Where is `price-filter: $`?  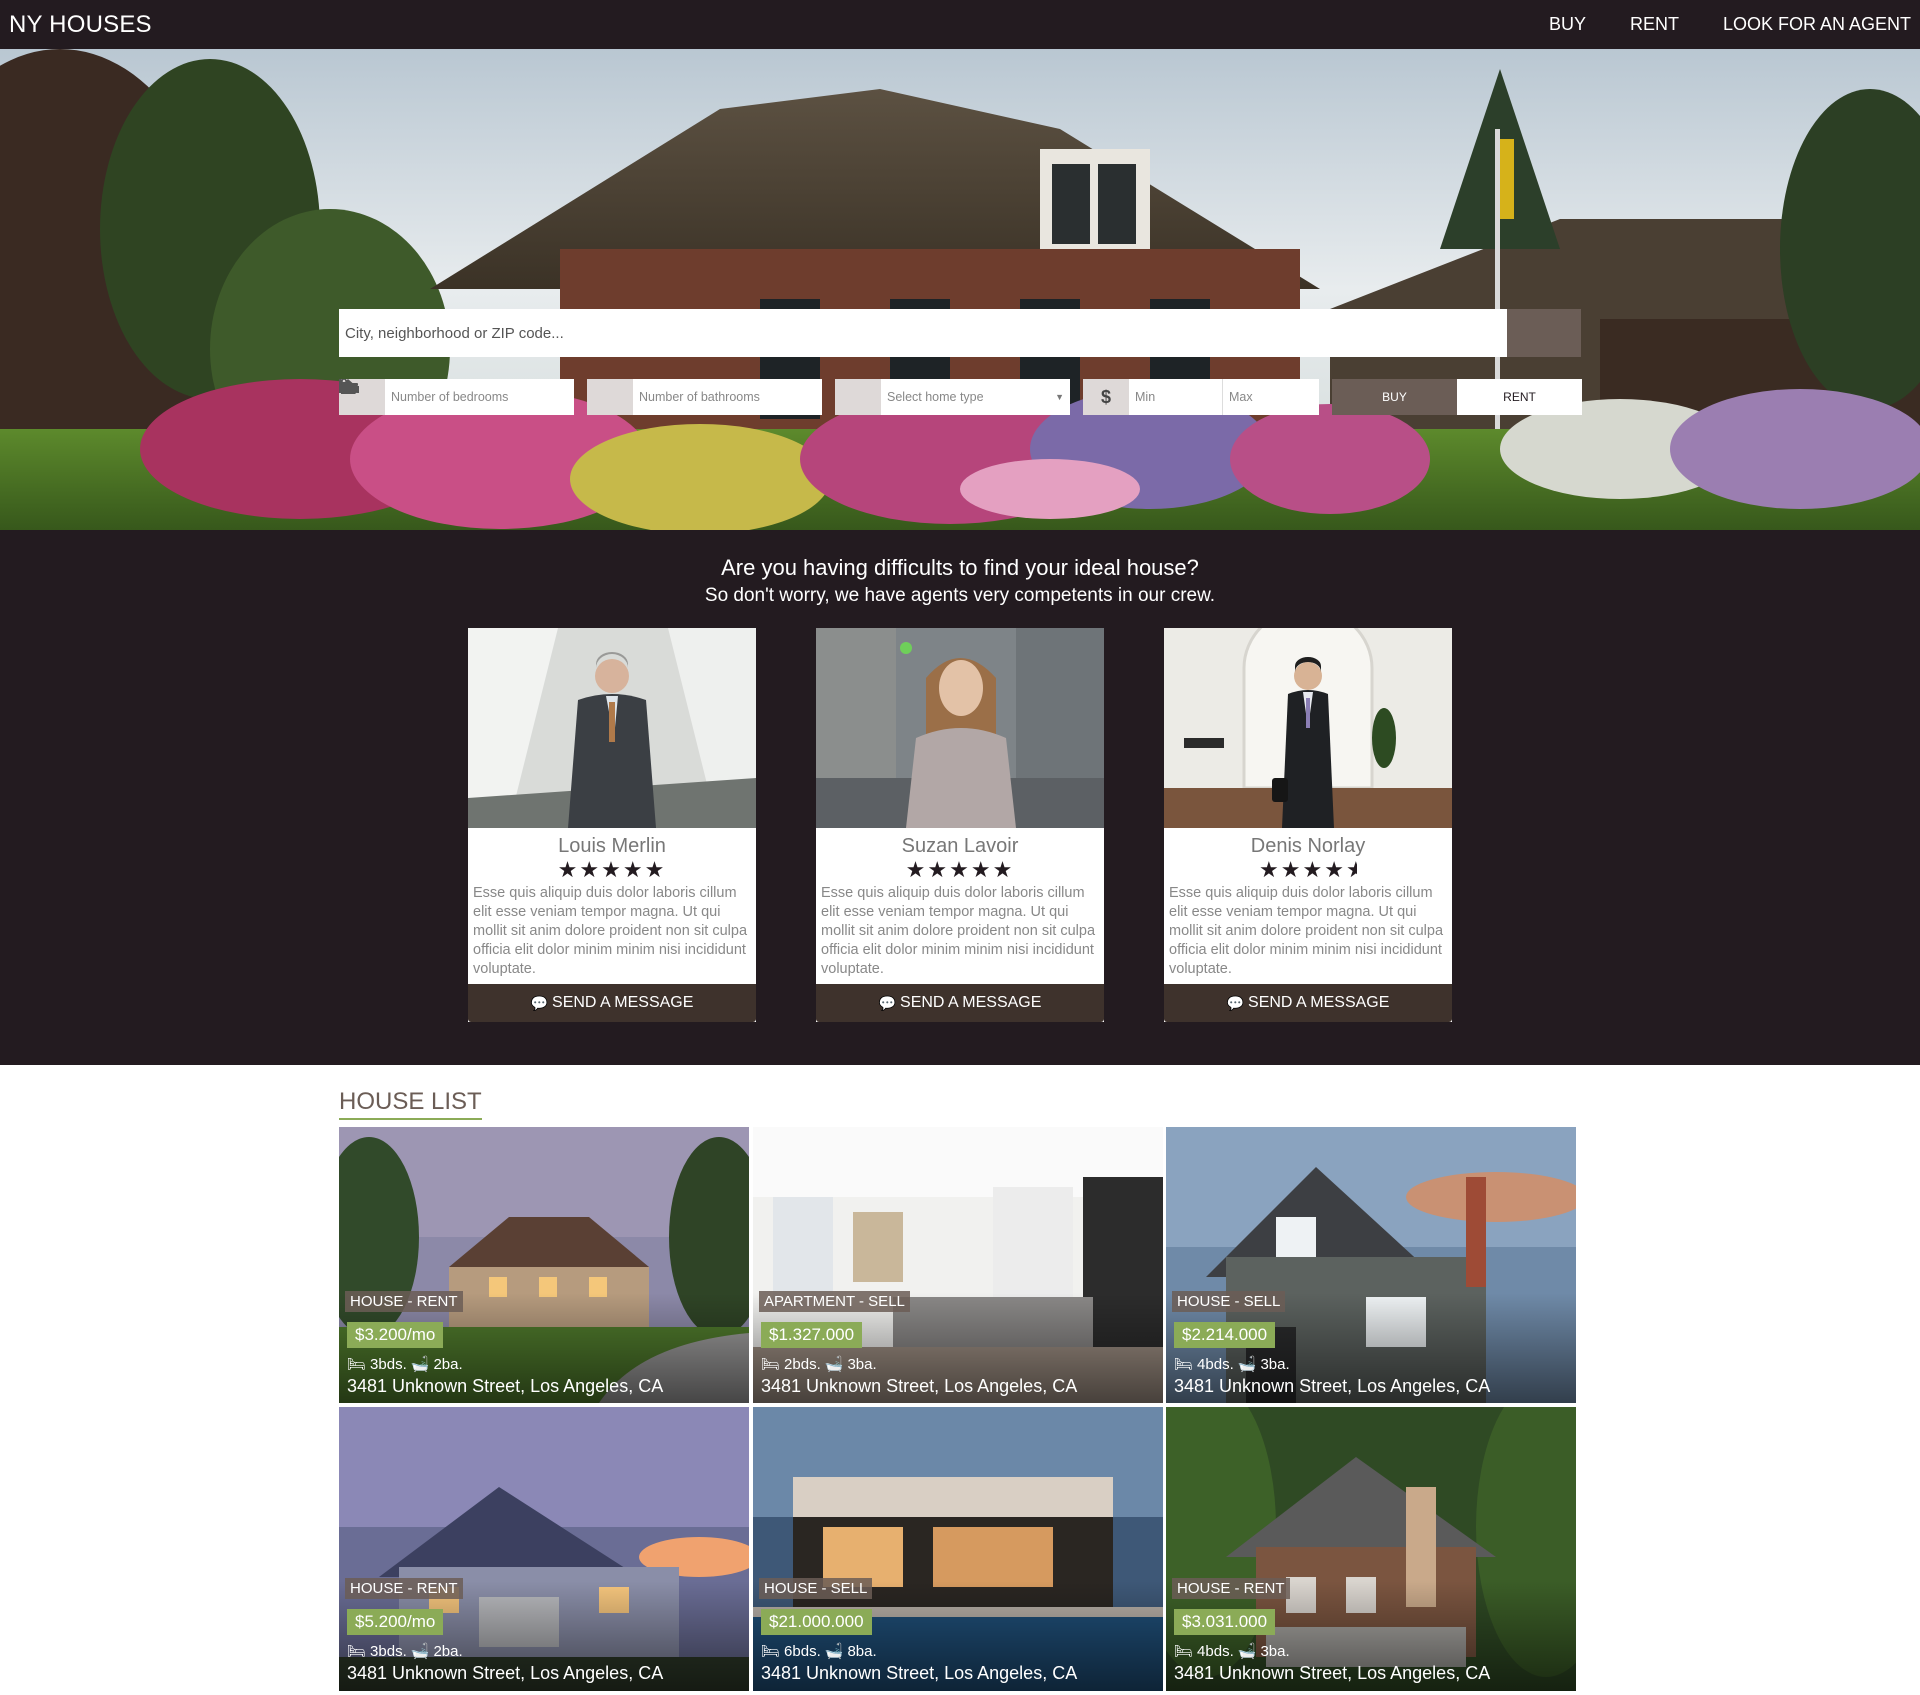 price-filter: $ is located at coordinates (1201, 397).